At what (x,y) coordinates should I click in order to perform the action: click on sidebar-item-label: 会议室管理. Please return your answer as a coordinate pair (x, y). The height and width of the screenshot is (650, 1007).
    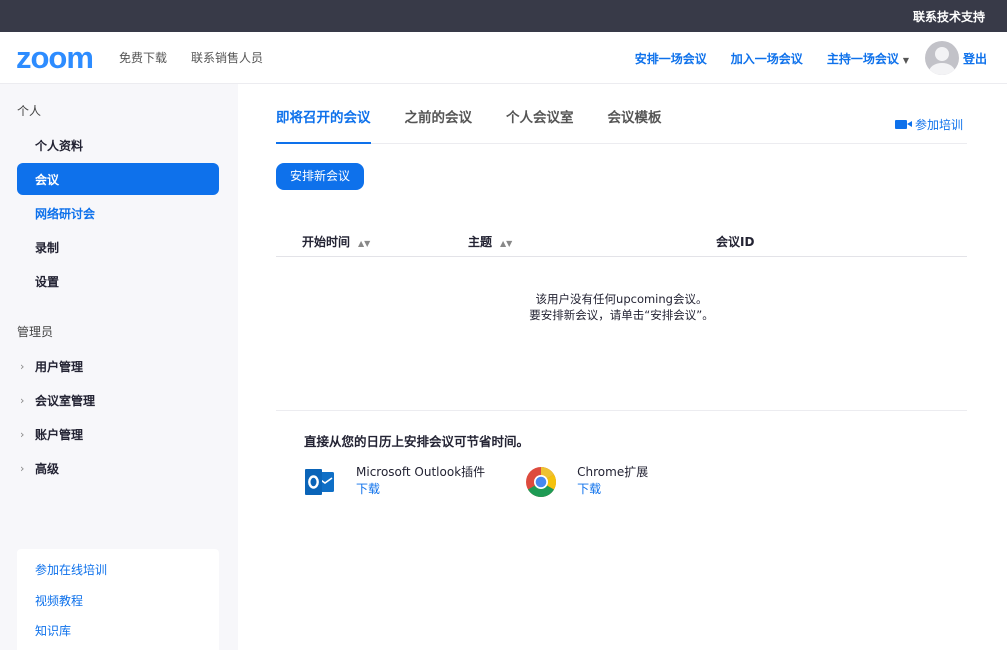
    Looking at the image, I should click on (65, 400).